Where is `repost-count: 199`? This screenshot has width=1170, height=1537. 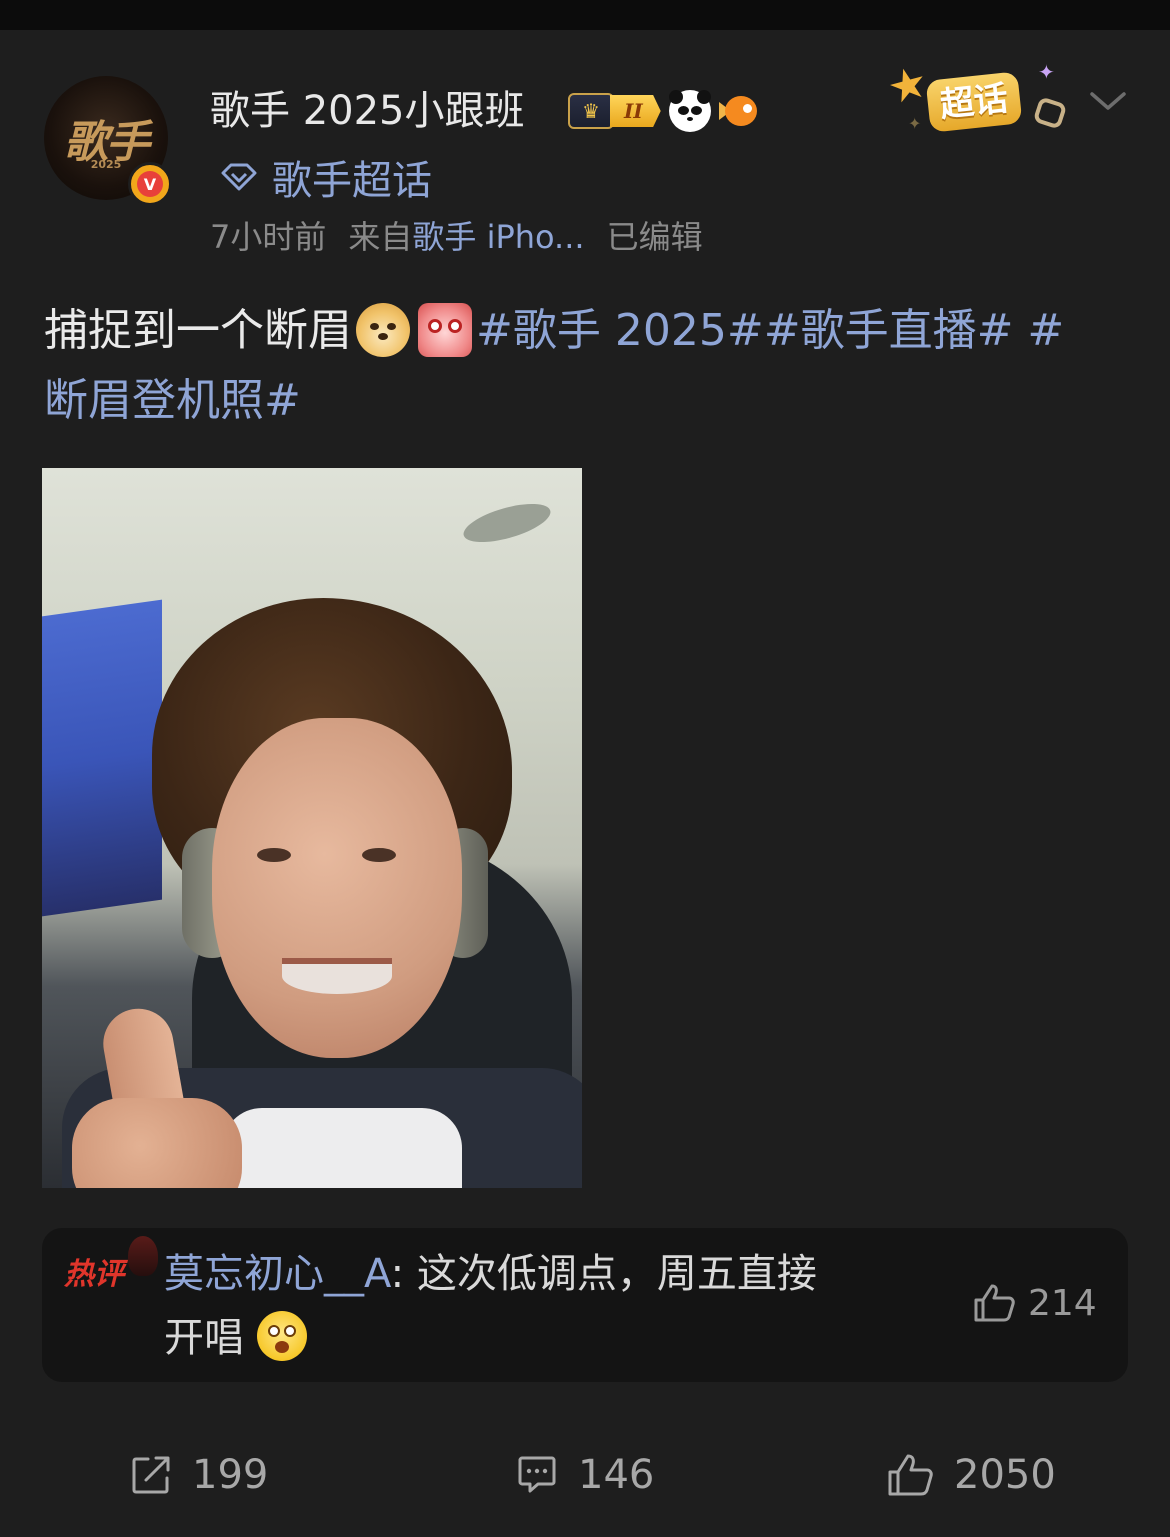
repost-count: 199 is located at coordinates (230, 1475).